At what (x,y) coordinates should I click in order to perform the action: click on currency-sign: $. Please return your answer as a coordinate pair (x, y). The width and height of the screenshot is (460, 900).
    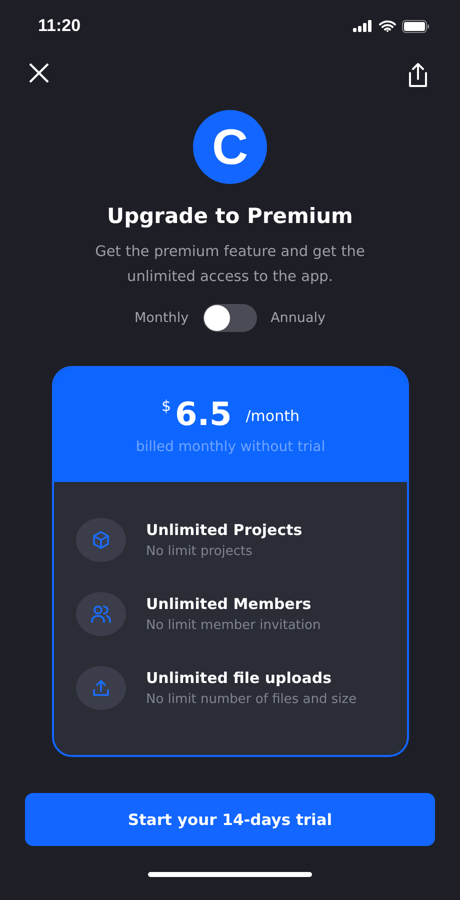
    Looking at the image, I should click on (167, 406).